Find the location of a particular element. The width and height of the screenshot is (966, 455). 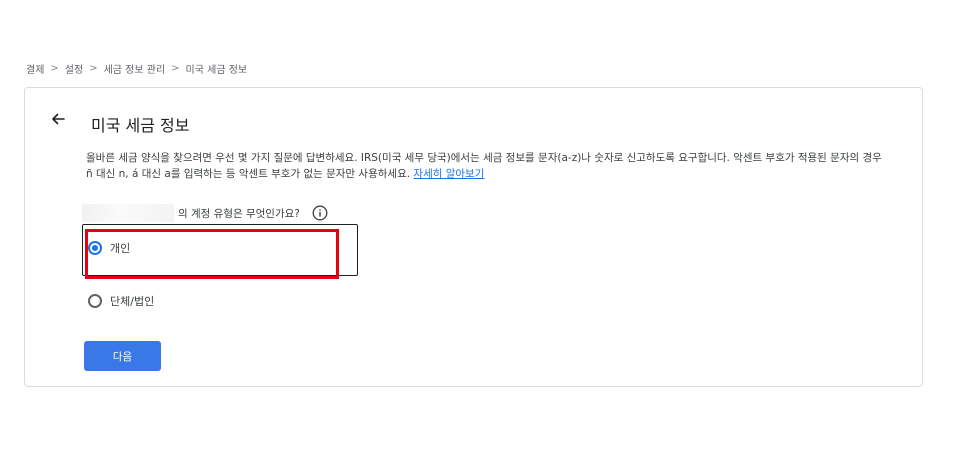

option-entity-label: 단체/법인 is located at coordinates (132, 301).